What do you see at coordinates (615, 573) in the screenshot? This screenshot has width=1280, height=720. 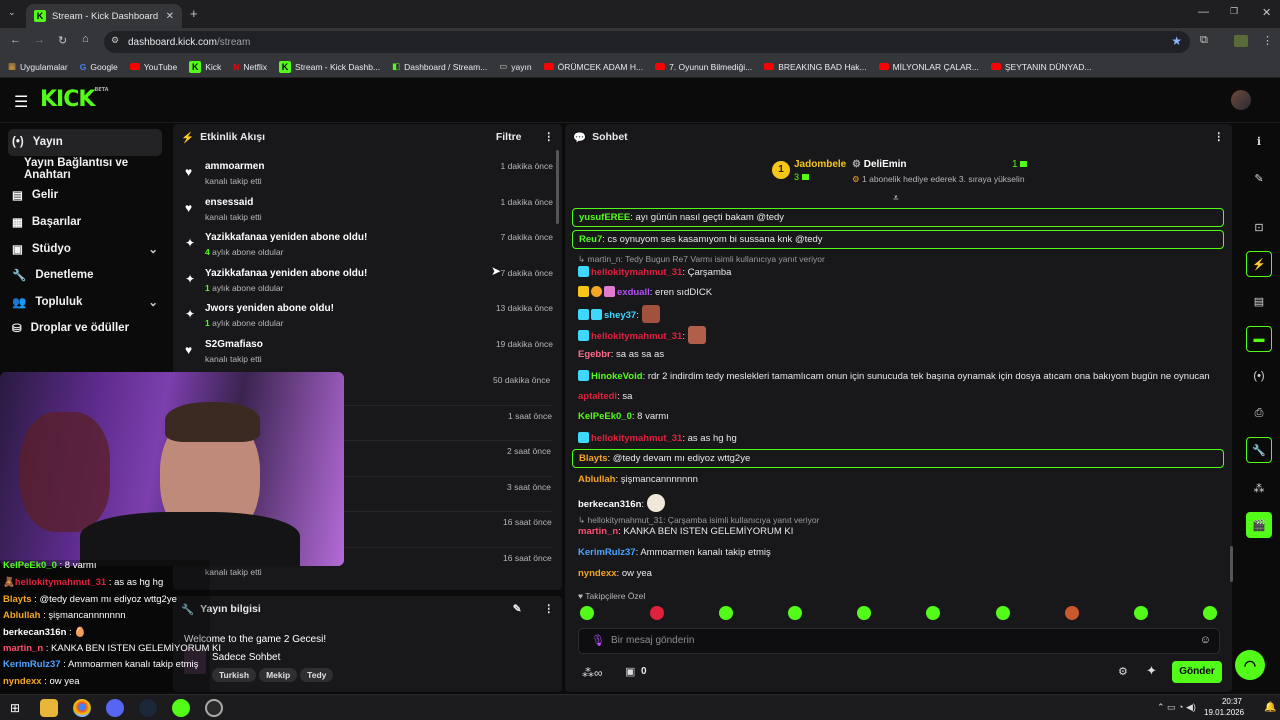 I see `chat-message: nyndexx: ow yea` at bounding box center [615, 573].